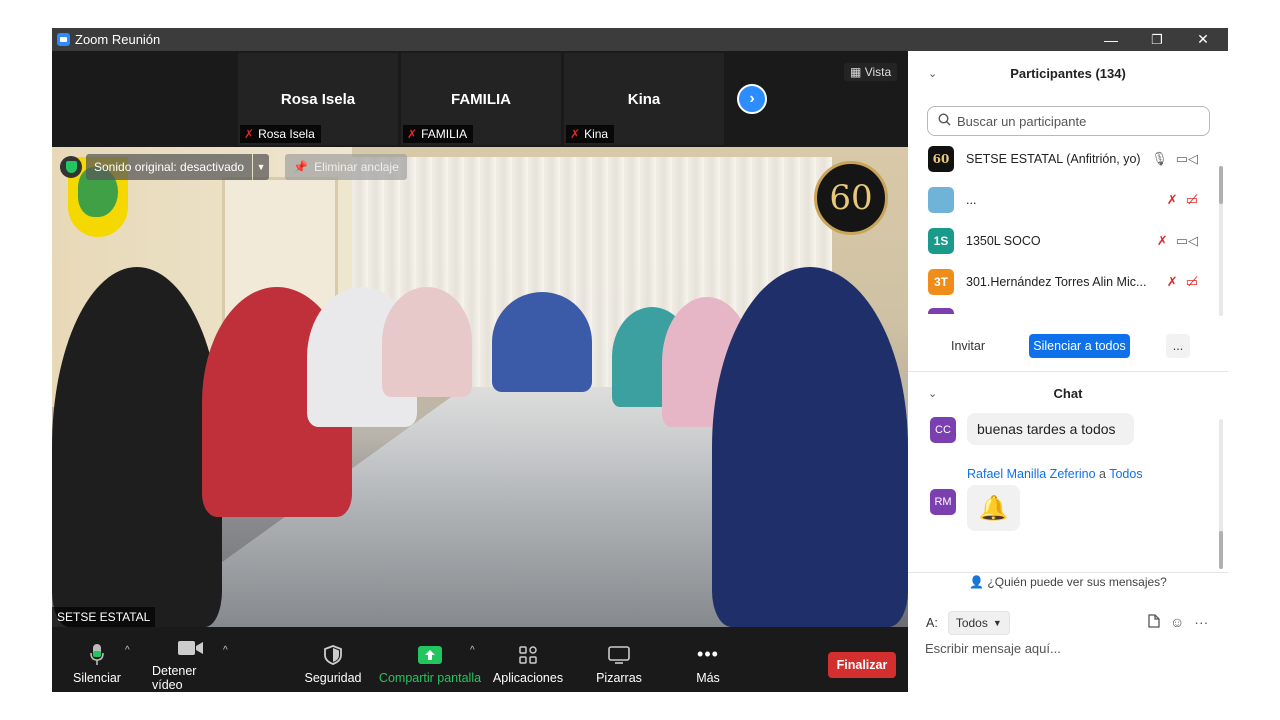 The height and width of the screenshot is (720, 1280). What do you see at coordinates (97, 654) in the screenshot?
I see `microphone-icon` at bounding box center [97, 654].